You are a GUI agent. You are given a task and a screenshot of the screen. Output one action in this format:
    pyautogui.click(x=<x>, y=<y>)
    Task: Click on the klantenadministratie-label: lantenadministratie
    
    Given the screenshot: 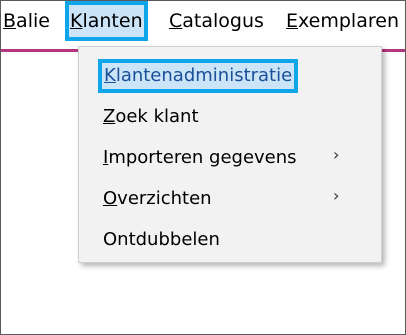 What is the action you would take?
    pyautogui.click(x=204, y=75)
    